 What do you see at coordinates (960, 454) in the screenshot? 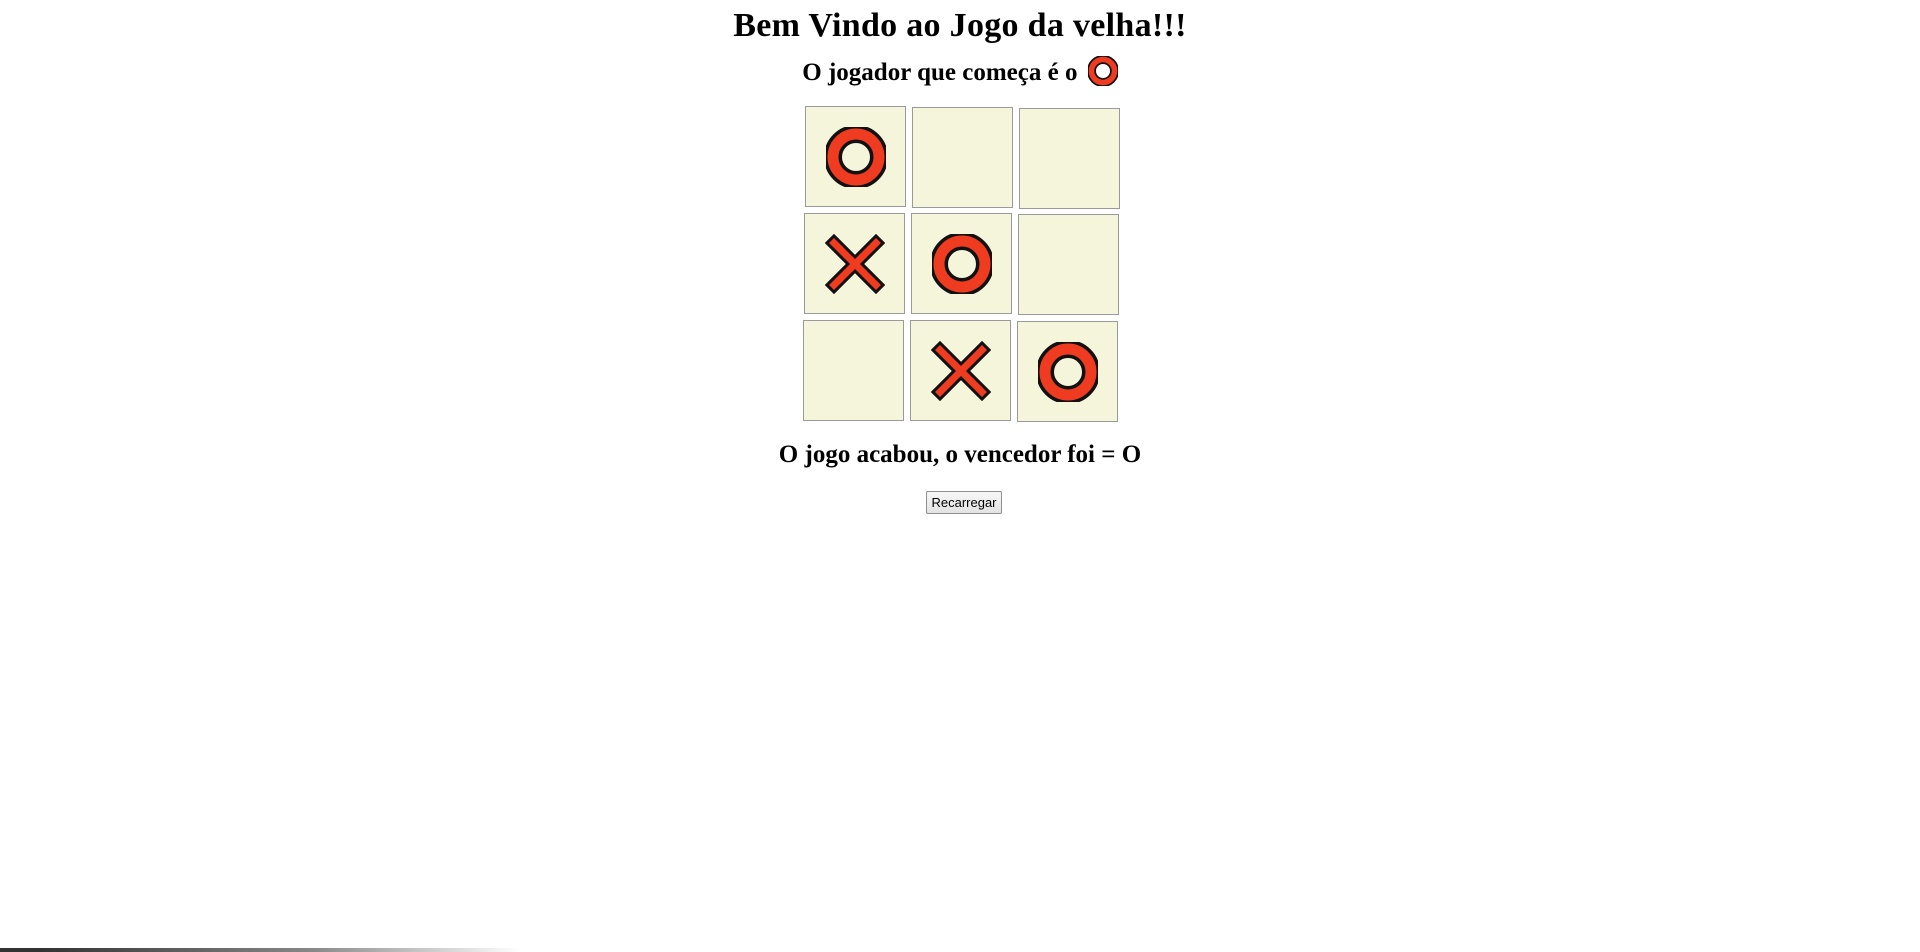
I see `game-result-text: O jogo acabou, o vencedor foi = O` at bounding box center [960, 454].